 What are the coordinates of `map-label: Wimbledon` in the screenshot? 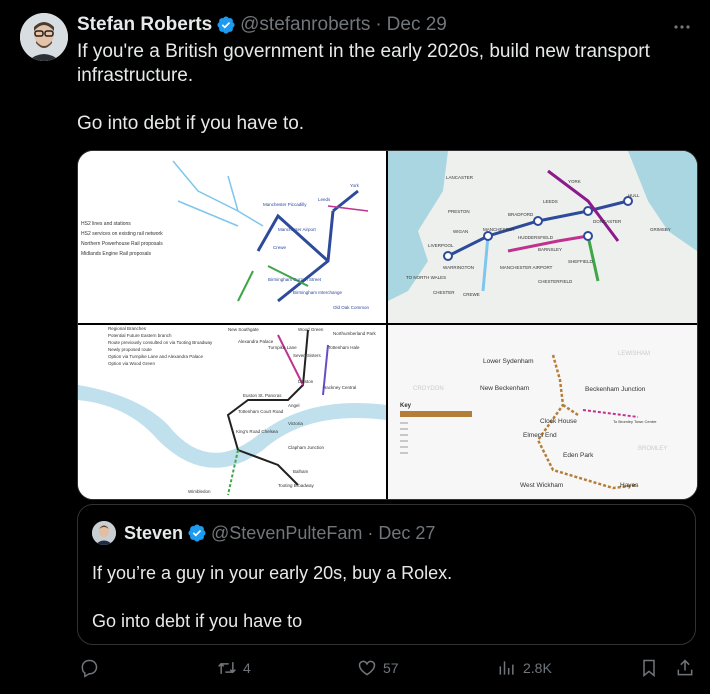 It's located at (199, 491).